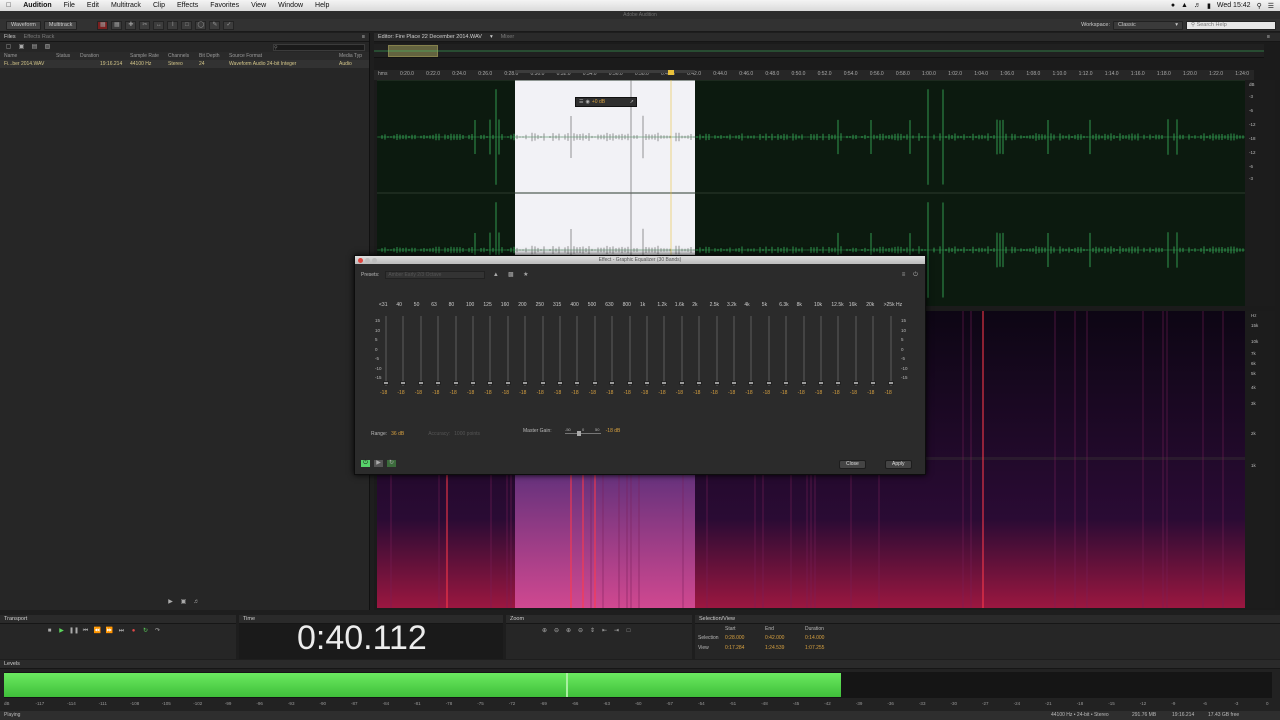 Image resolution: width=1280 pixels, height=720 pixels. What do you see at coordinates (430, 37) in the screenshot?
I see `tab-editor: Editor: Fire Place 22 December 2014.WAV` at bounding box center [430, 37].